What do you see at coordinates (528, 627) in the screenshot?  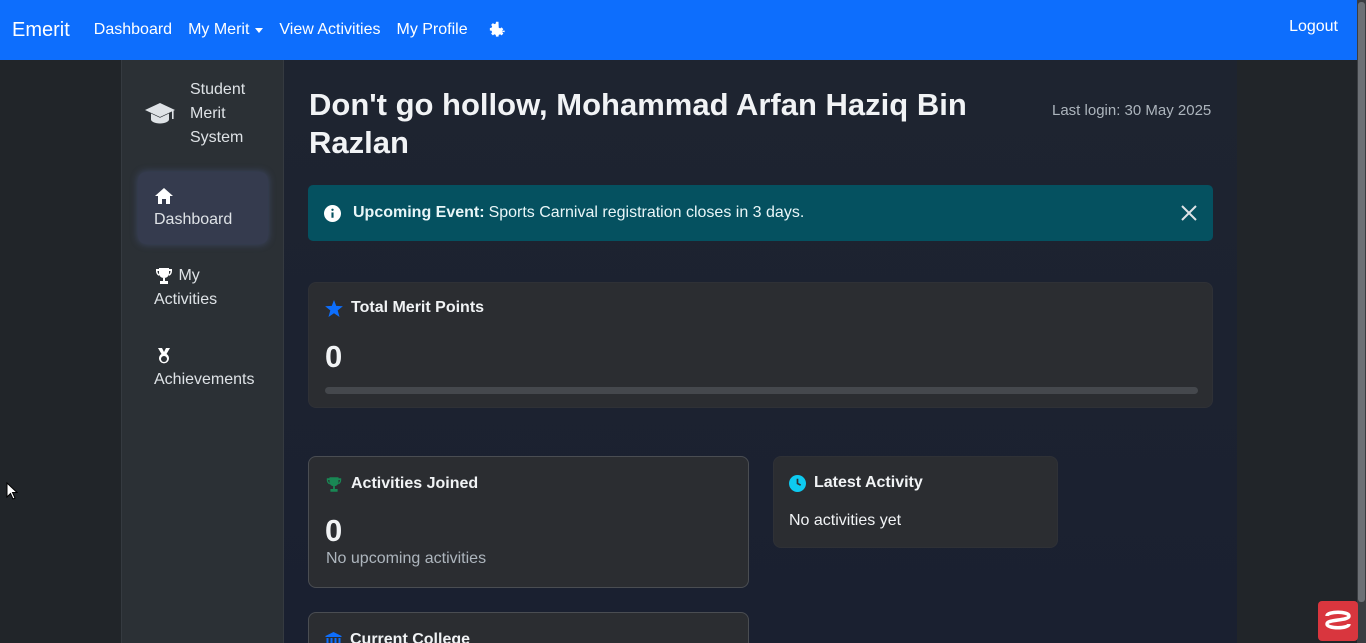 I see `current-college-card: Current College` at bounding box center [528, 627].